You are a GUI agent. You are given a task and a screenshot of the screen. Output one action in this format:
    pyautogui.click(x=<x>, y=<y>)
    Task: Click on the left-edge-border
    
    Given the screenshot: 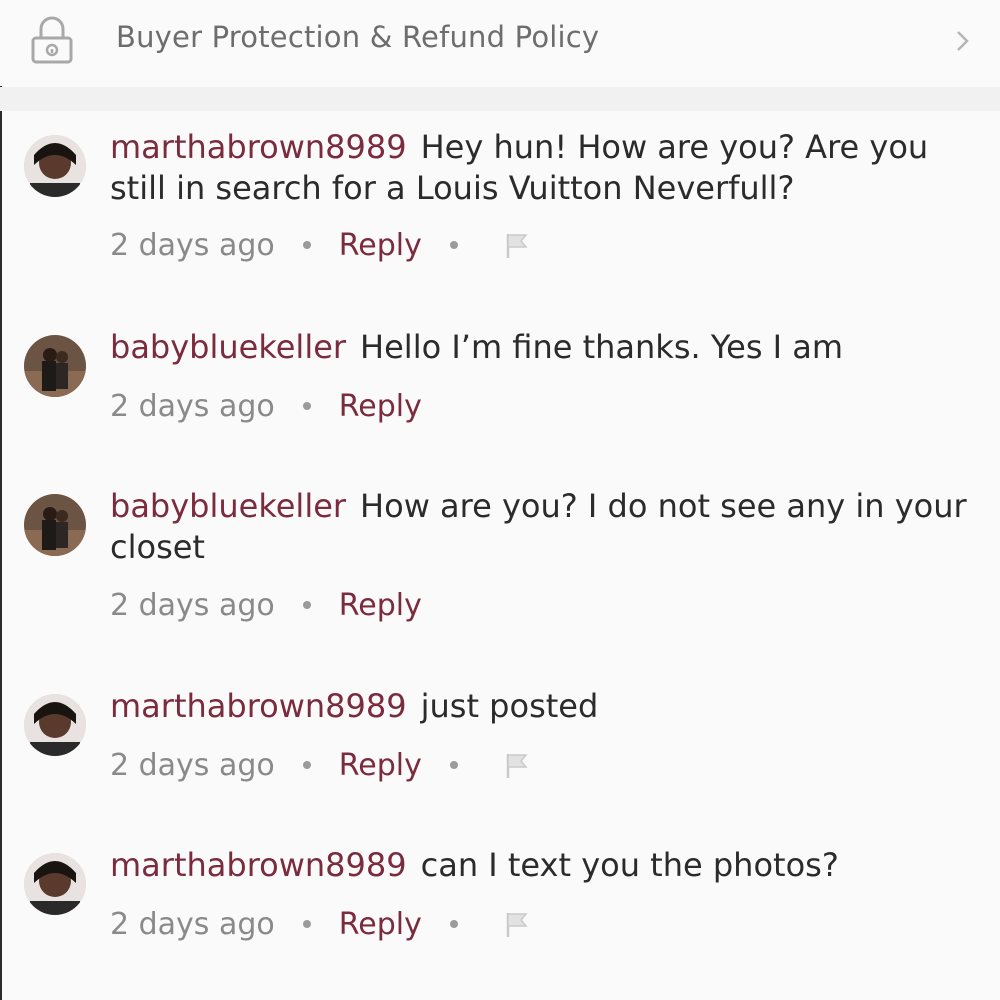 What is the action you would take?
    pyautogui.click(x=1, y=500)
    